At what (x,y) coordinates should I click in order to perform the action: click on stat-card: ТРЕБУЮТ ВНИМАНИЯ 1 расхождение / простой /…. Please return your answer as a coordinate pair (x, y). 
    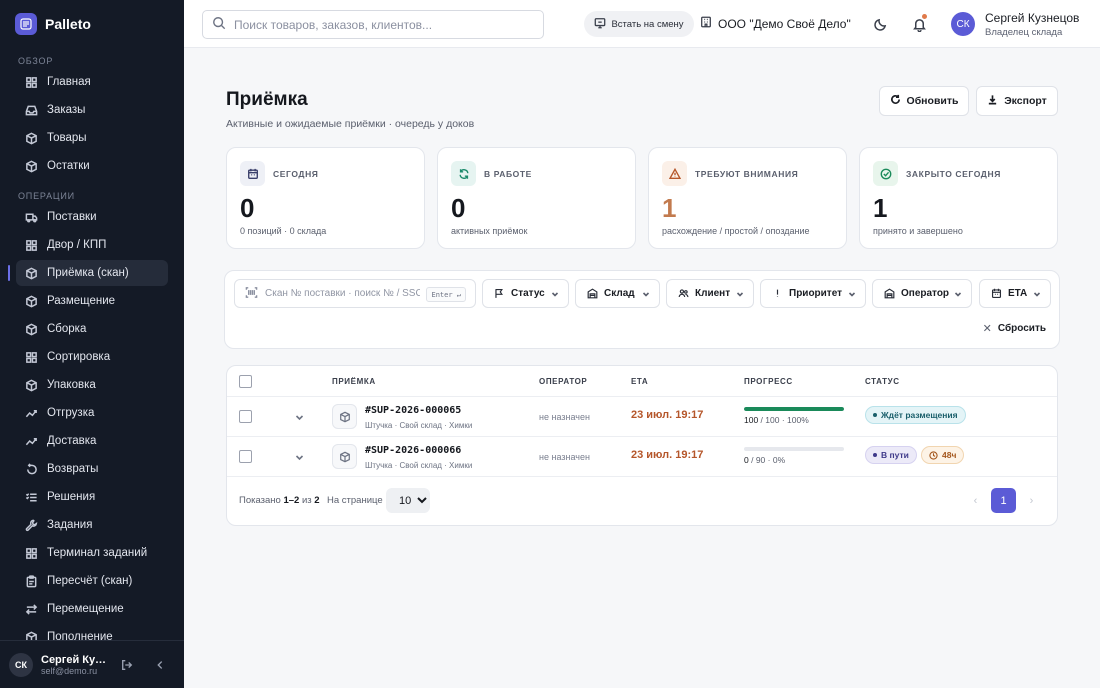
    Looking at the image, I should click on (747, 198).